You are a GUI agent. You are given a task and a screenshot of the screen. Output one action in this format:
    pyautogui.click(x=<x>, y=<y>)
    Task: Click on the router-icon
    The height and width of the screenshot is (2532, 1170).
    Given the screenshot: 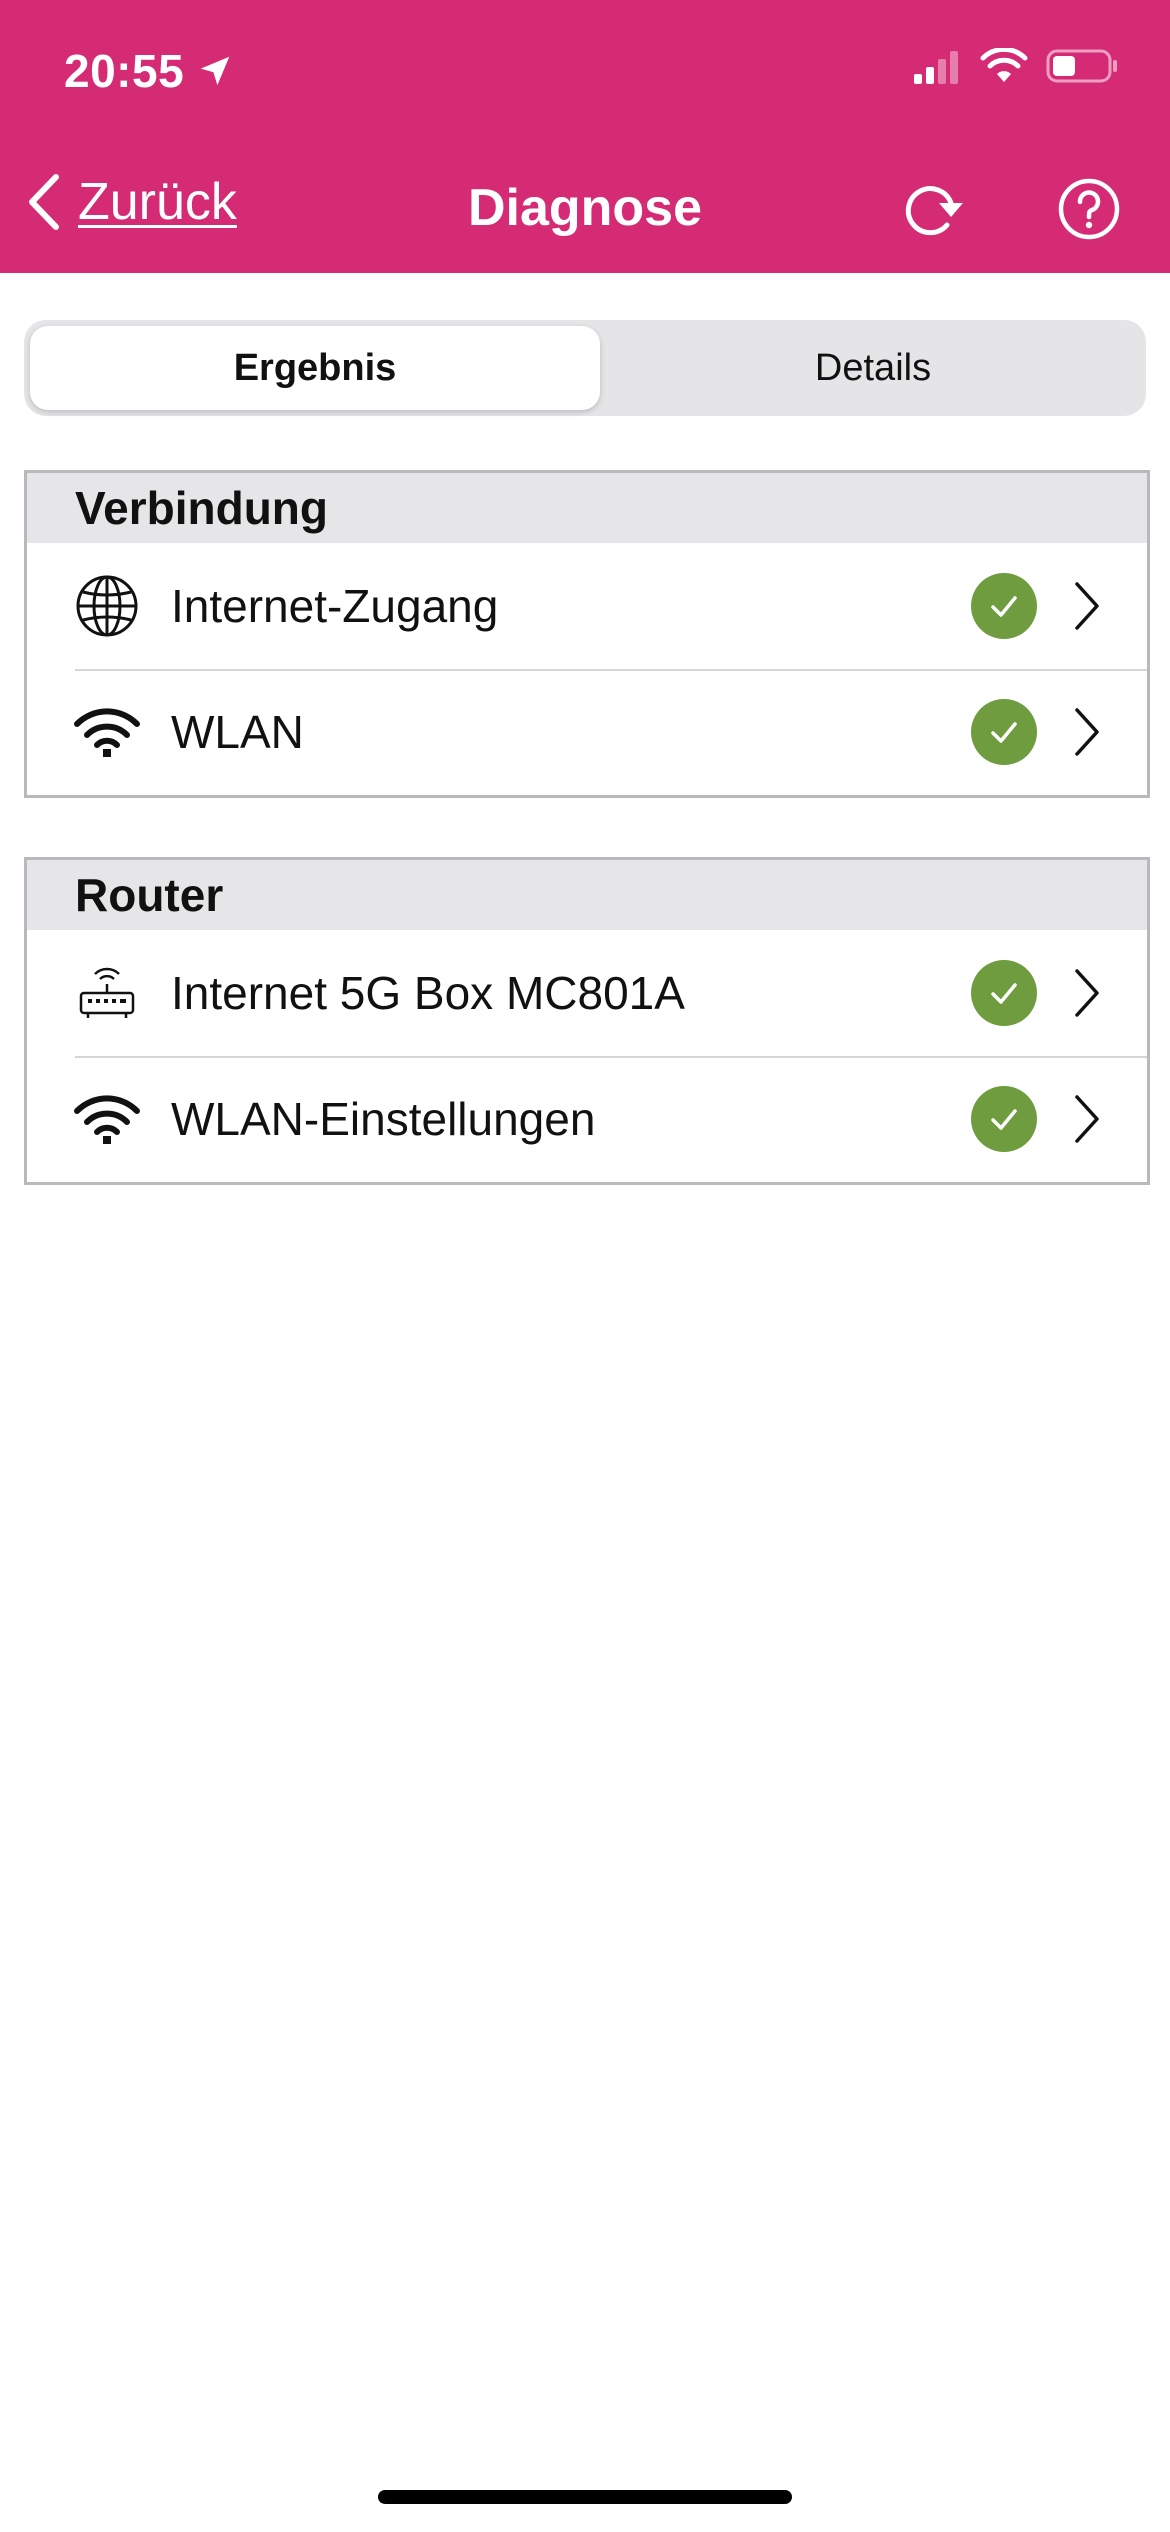 What is the action you would take?
    pyautogui.click(x=107, y=993)
    